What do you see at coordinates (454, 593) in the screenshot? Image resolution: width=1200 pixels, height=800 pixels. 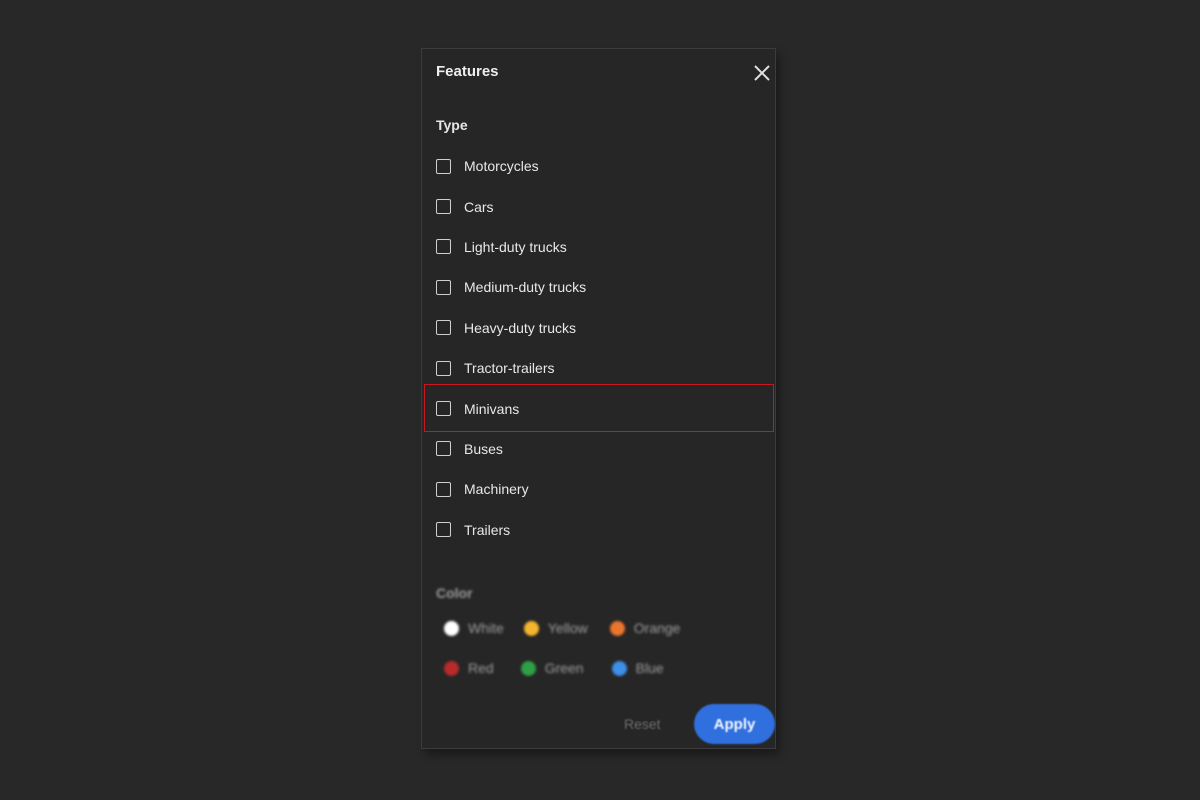 I see `color-section-title: Color` at bounding box center [454, 593].